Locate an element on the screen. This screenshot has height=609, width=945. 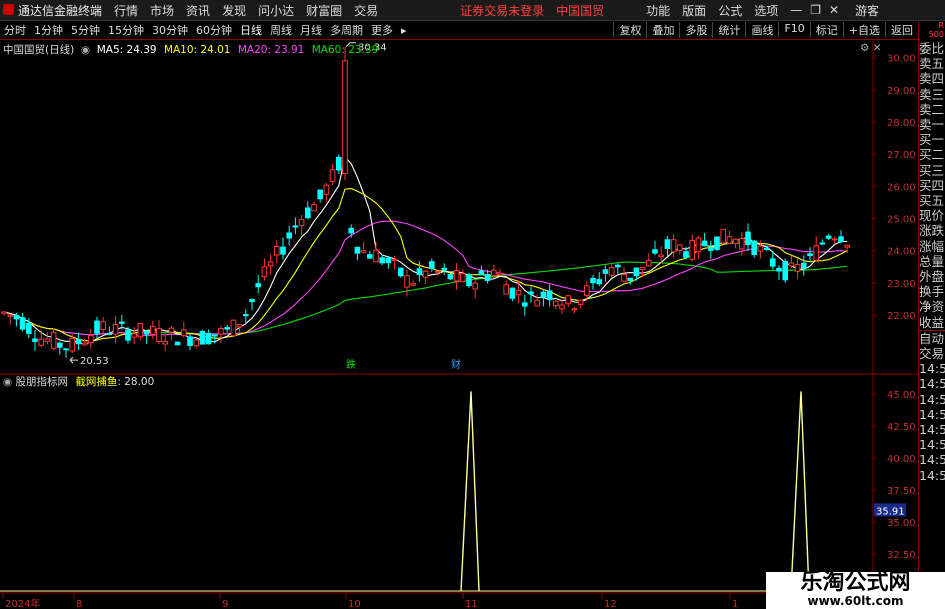
ytick-label: 25.00 is located at coordinates (901, 220).